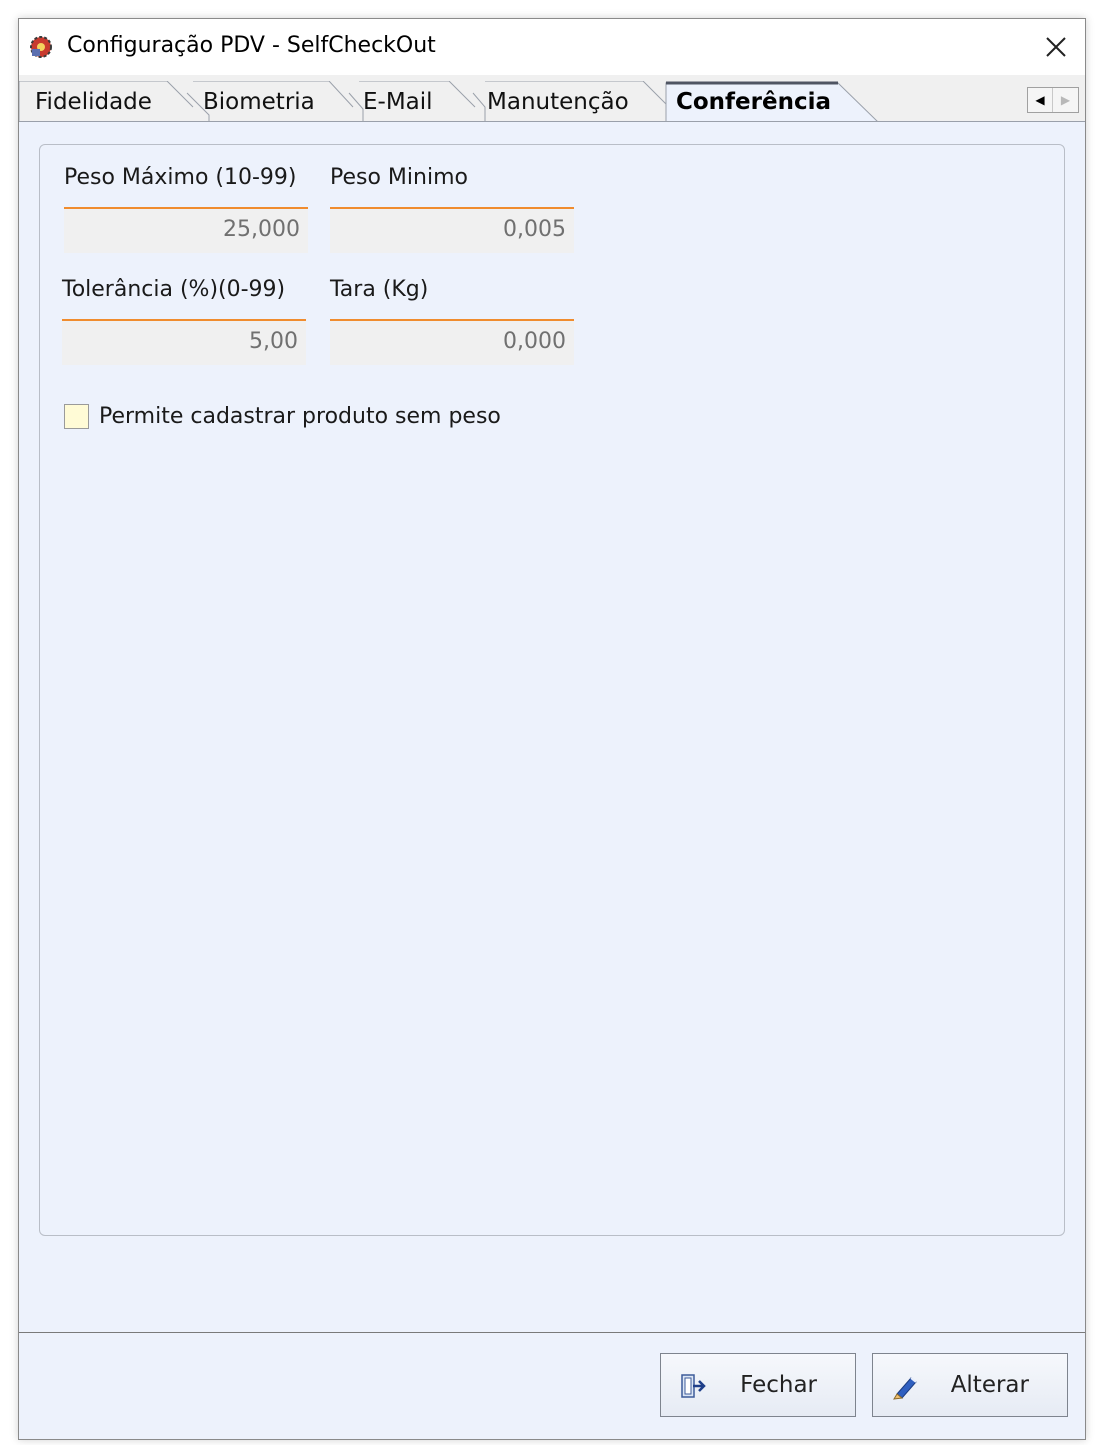 The image size is (1097, 1445). What do you see at coordinates (379, 289) in the screenshot?
I see `tara-label: Tara (Kg)` at bounding box center [379, 289].